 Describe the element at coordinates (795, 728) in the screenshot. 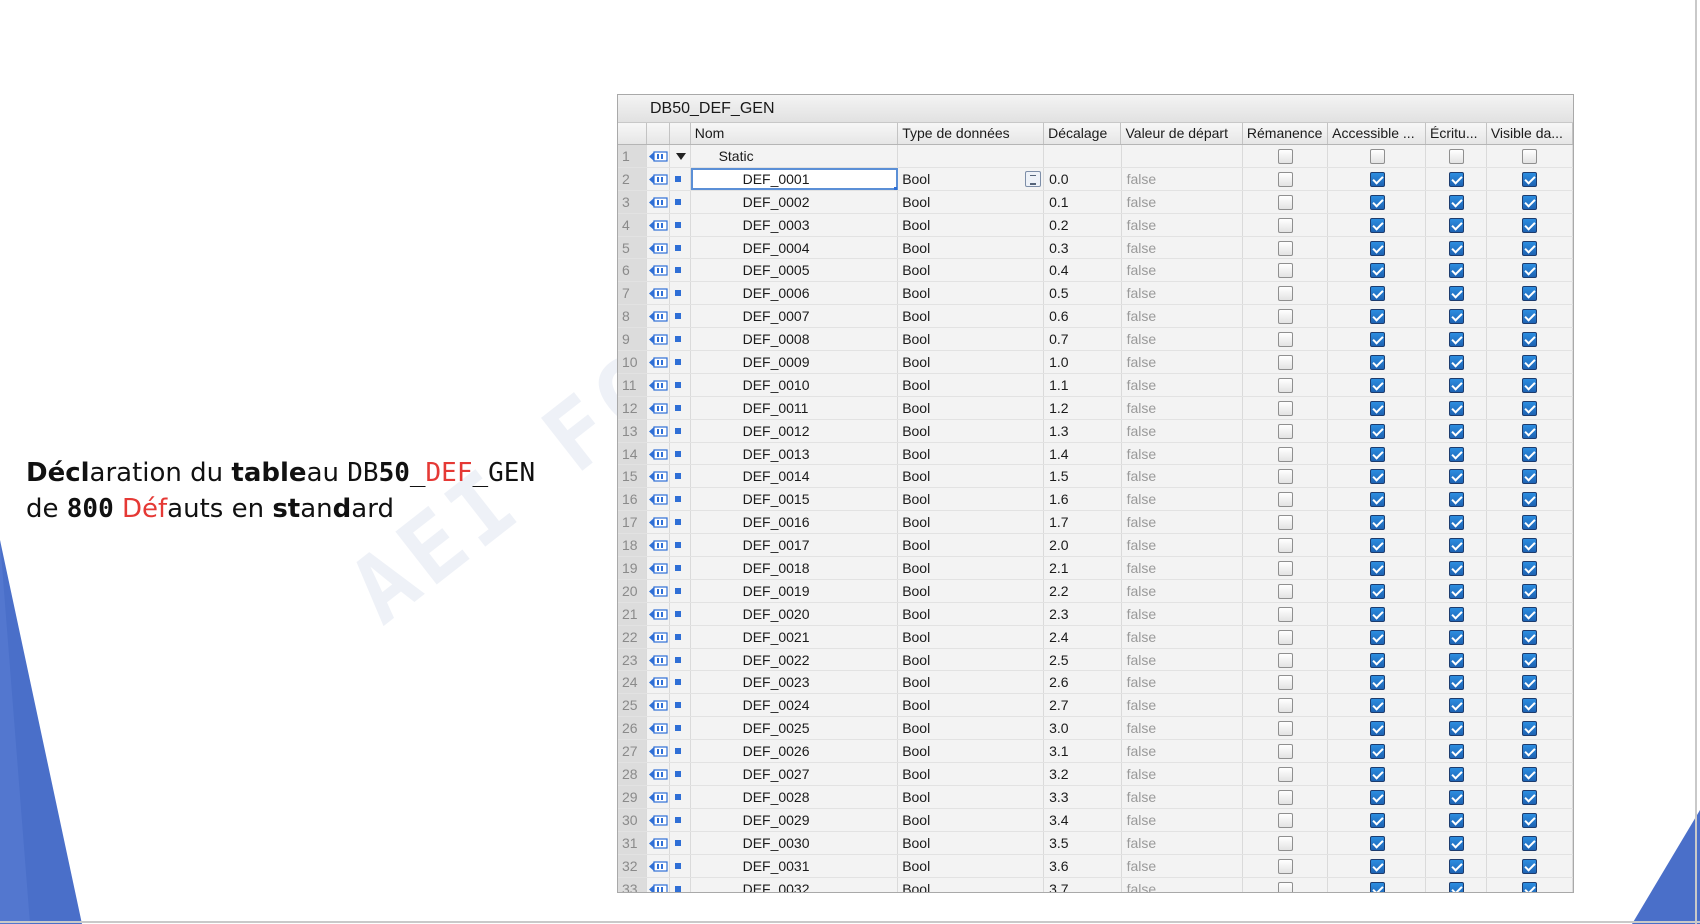

I see `name-cell: DEF_0025` at that location.